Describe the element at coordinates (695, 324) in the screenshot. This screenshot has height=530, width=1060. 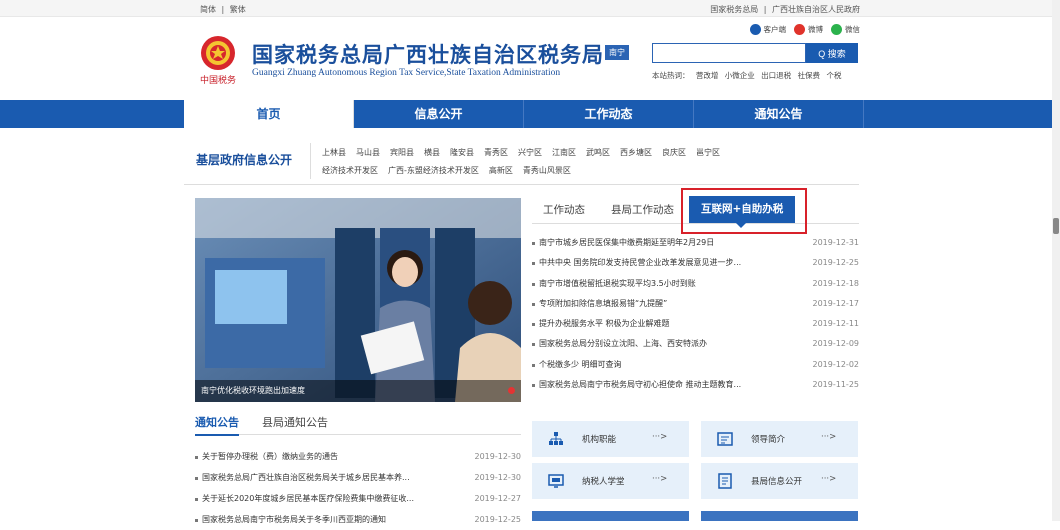
I see `list-item: 提升办税服务水平 积极为企业解难题 2019-12-11` at that location.